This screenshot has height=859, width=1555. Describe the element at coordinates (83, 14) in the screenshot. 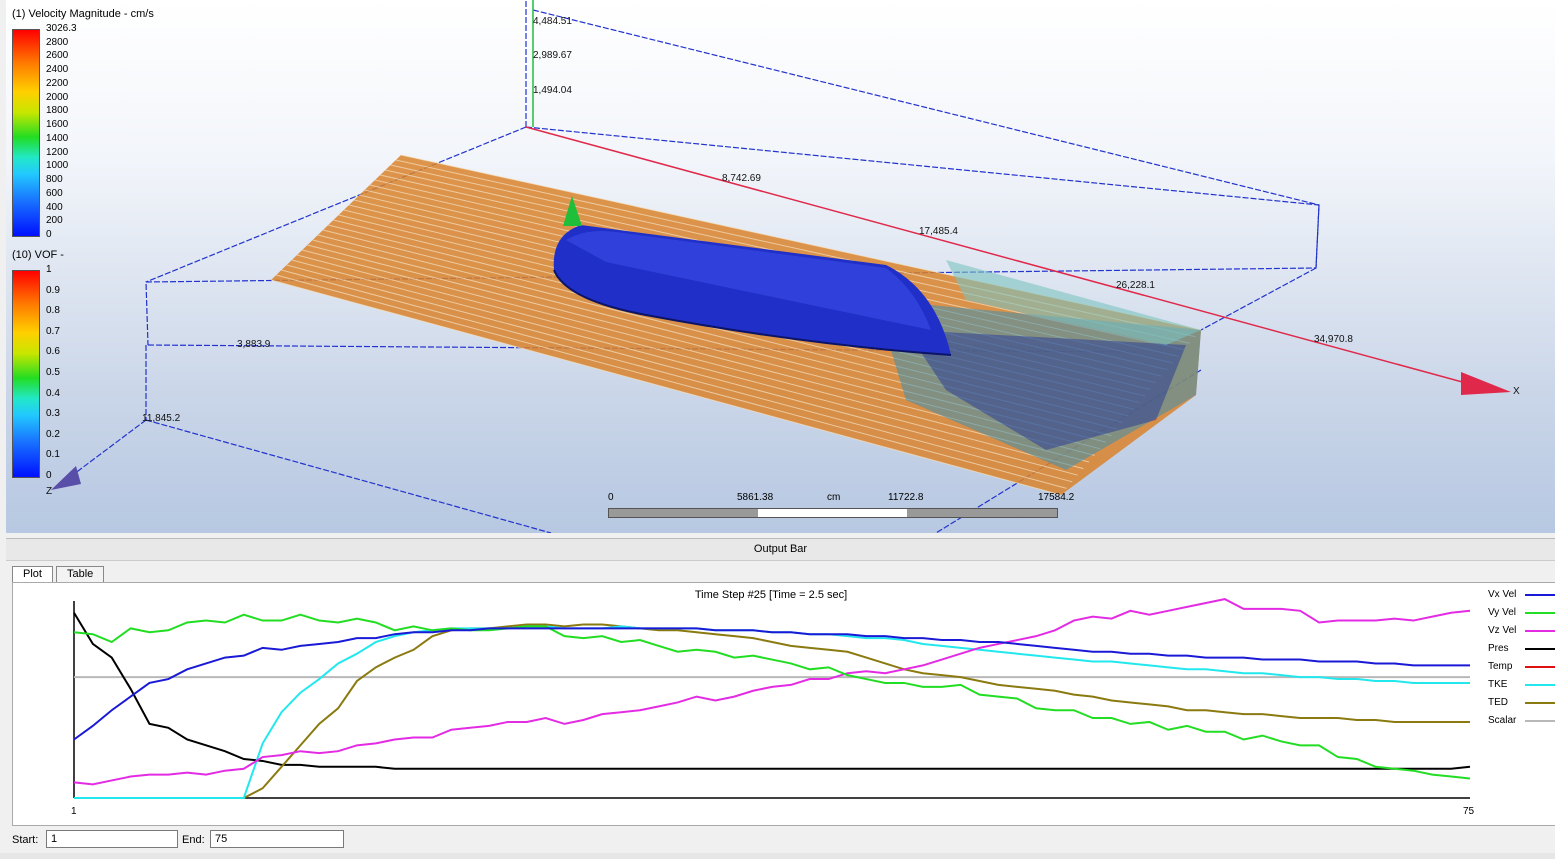

I see `velocity-legend-title: (1) Velocity Magnitude - cm/s` at that location.